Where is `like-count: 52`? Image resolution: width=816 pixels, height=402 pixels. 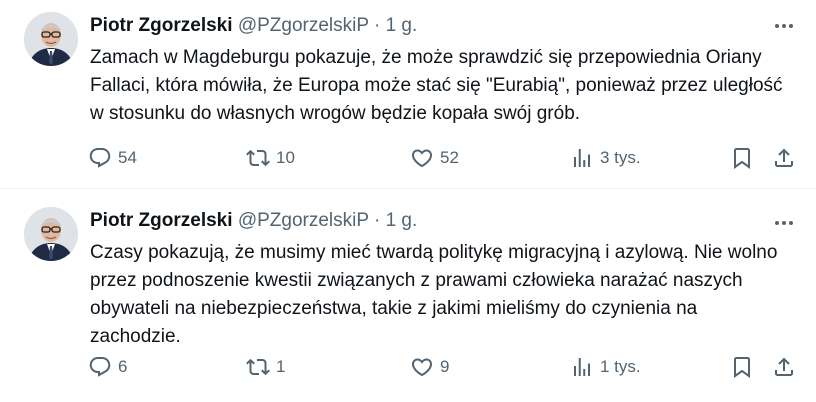 like-count: 52 is located at coordinates (449, 157).